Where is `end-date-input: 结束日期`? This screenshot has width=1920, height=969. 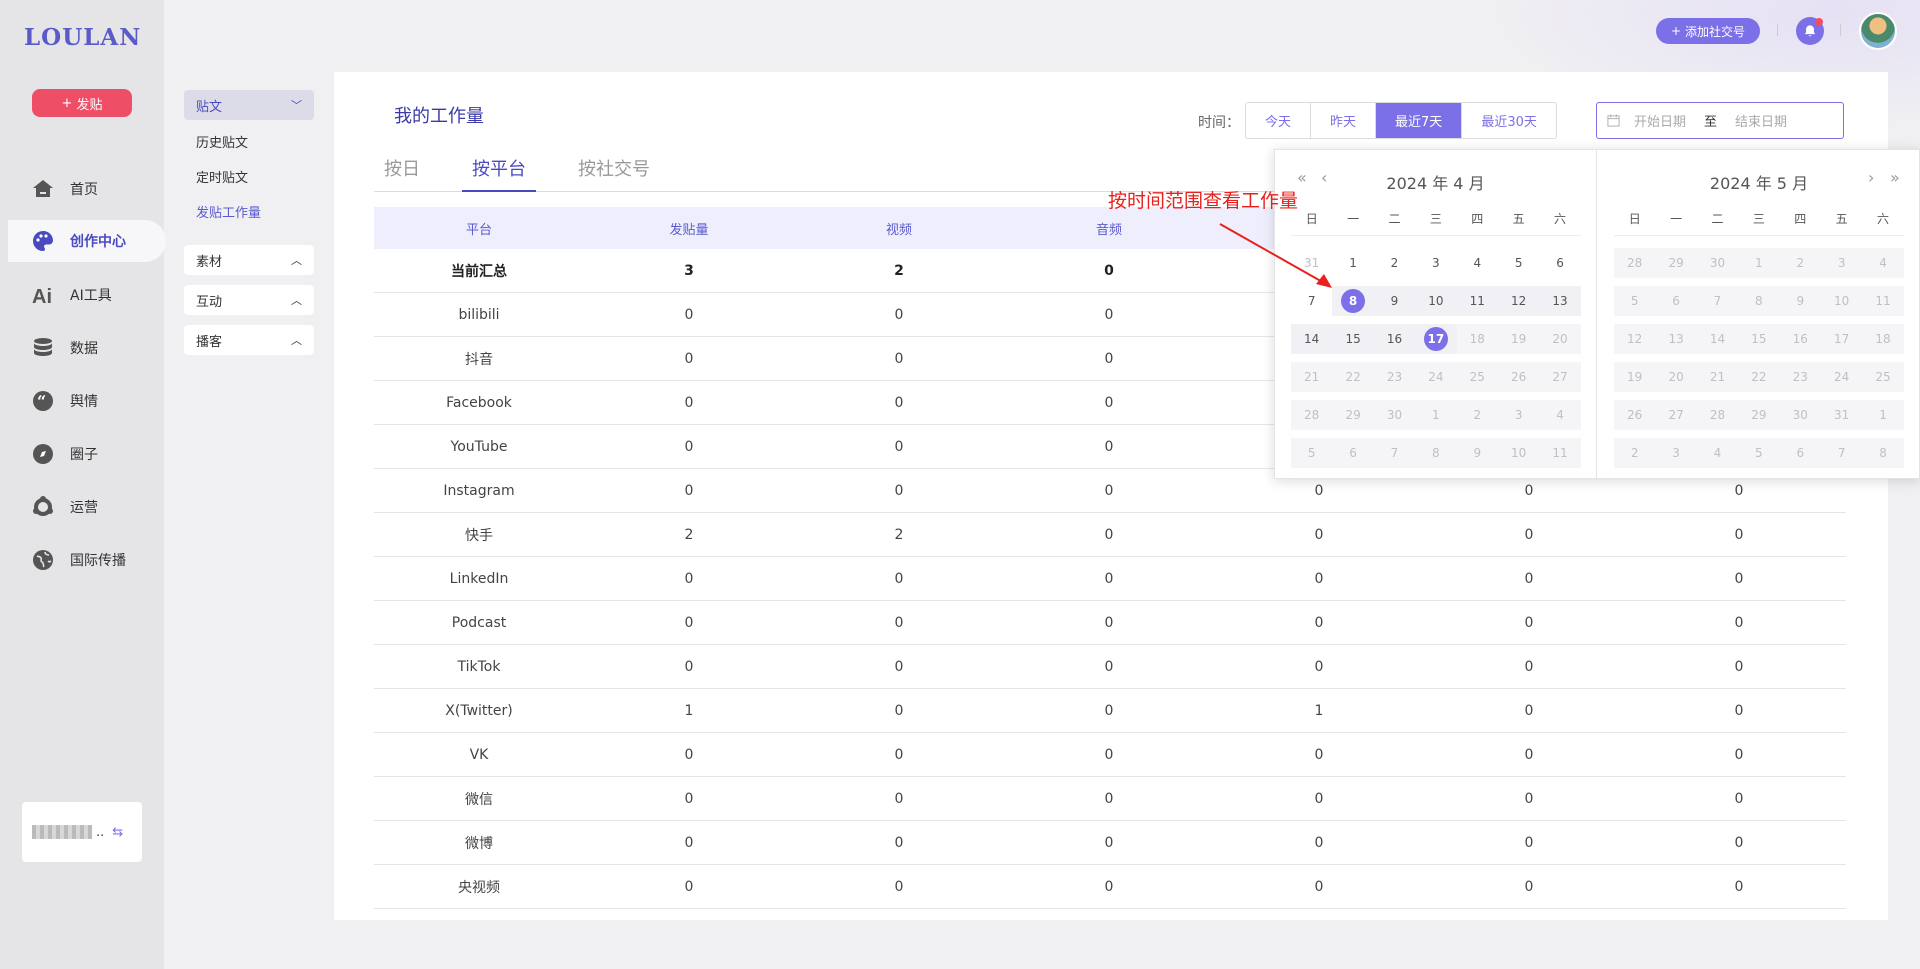
end-date-input: 结束日期 is located at coordinates (1761, 120).